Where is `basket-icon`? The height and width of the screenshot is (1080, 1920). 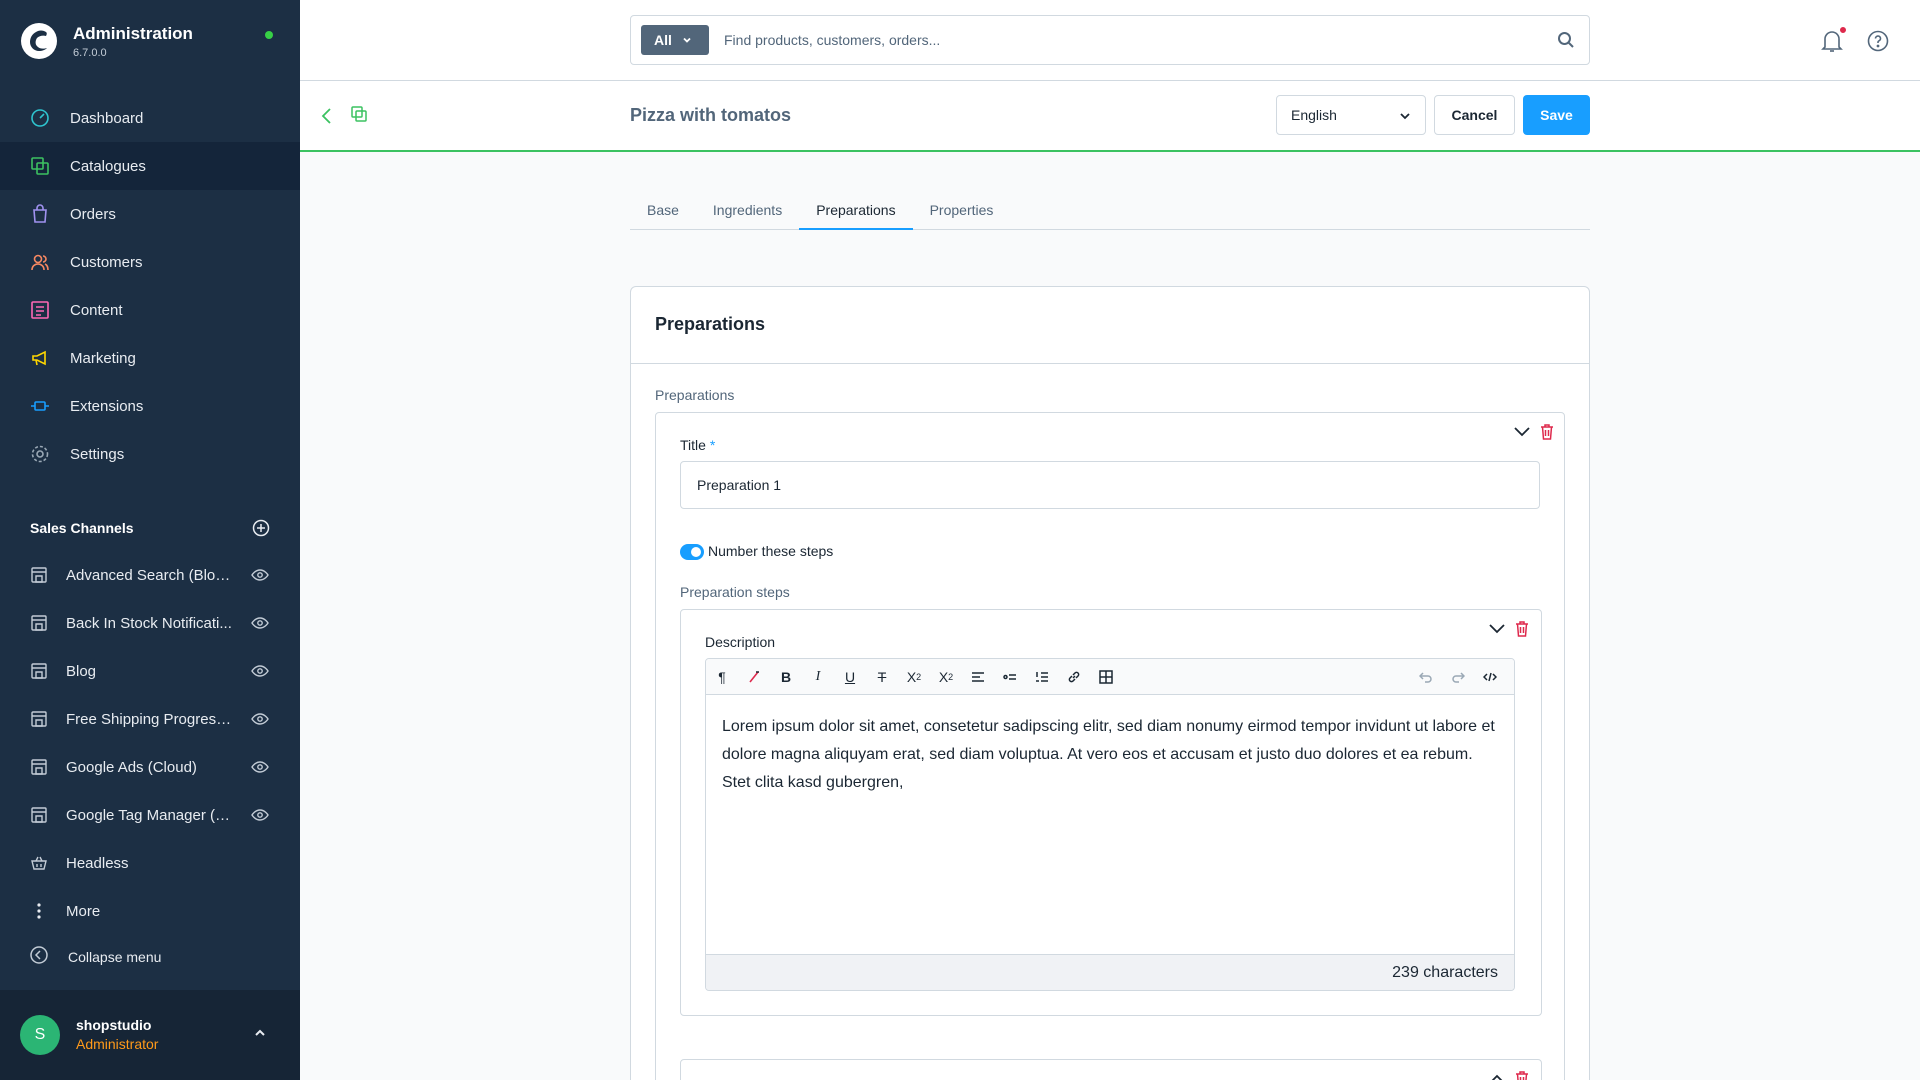
basket-icon is located at coordinates (39, 863).